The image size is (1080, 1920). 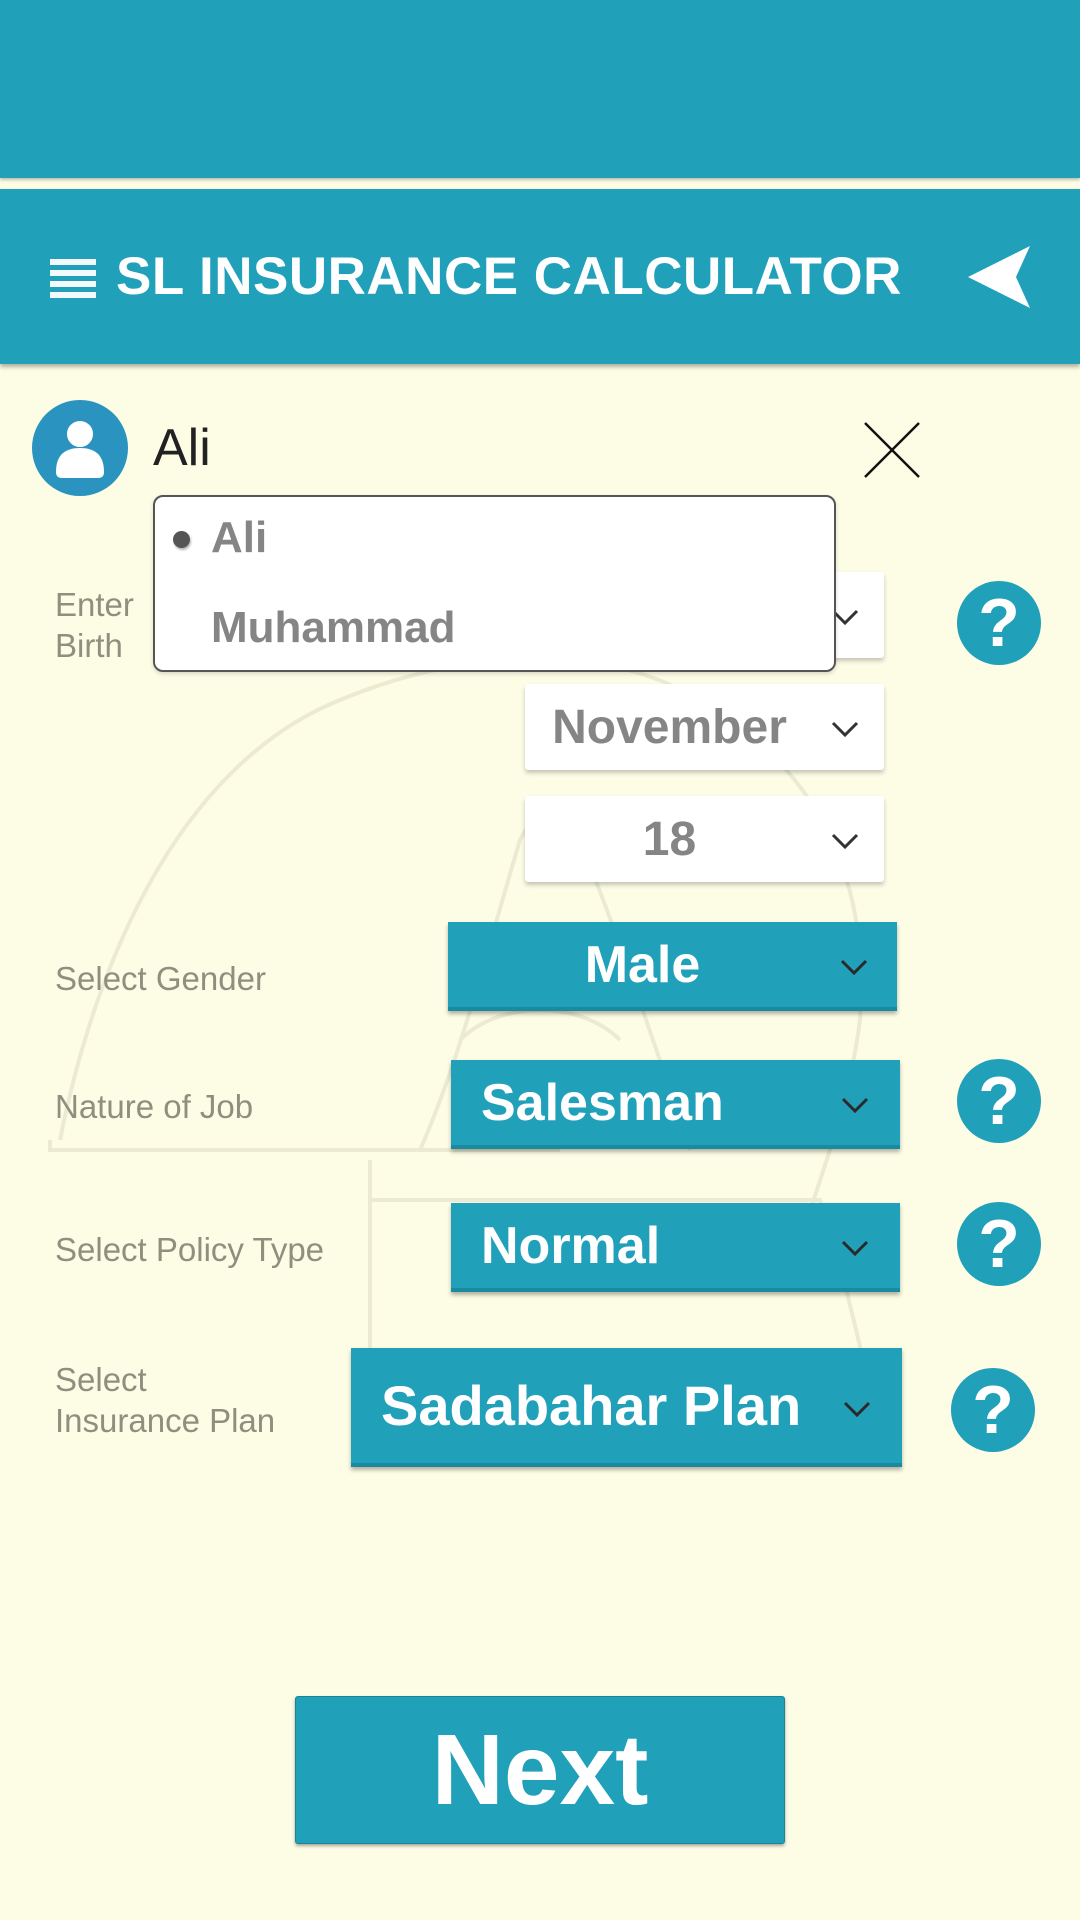 I want to click on profile-option-label: Muhammad, so click(x=333, y=627).